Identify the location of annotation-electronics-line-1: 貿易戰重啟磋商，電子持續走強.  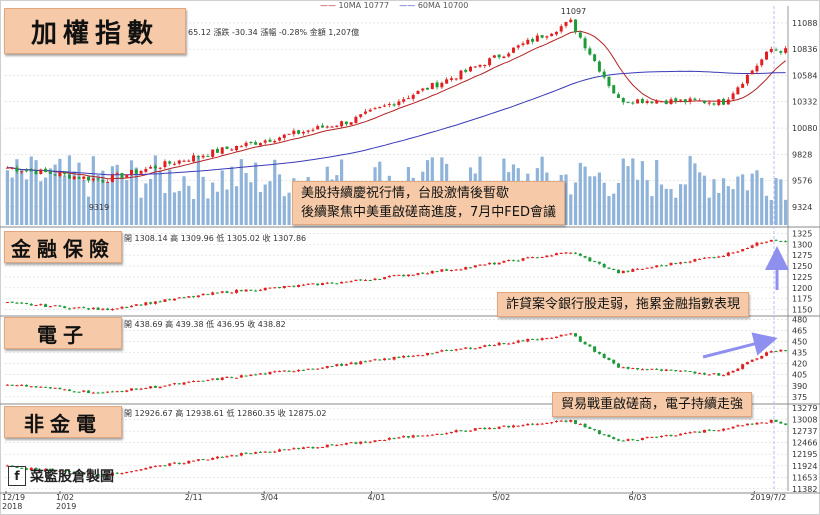
(652, 404).